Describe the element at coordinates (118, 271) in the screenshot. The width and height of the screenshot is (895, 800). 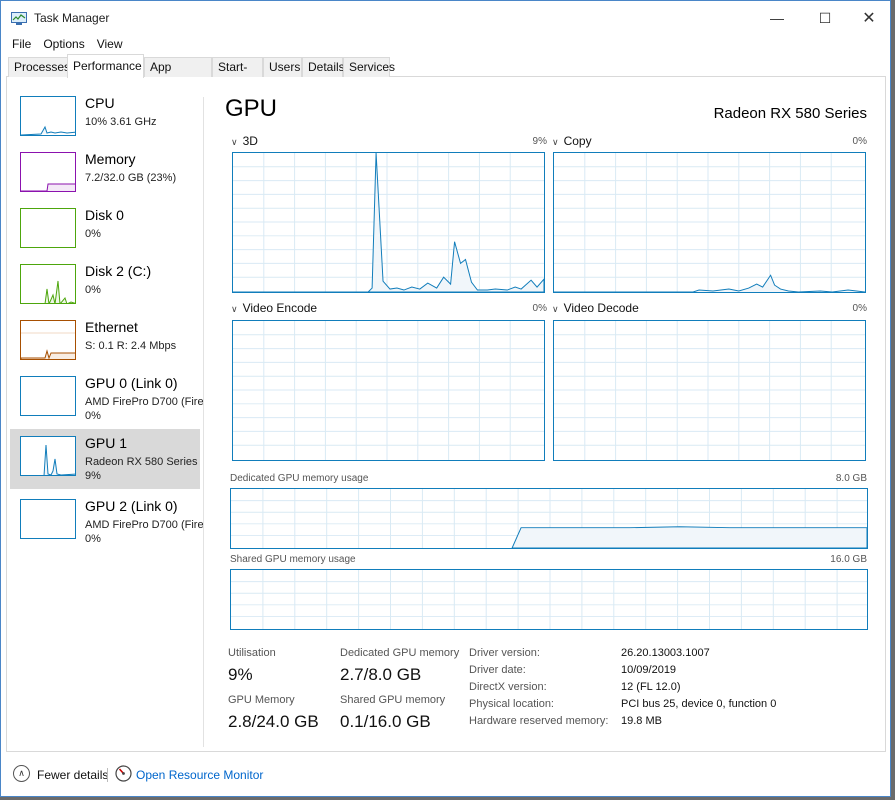
I see `sidebar-item-name: Disk 2 (C:)` at that location.